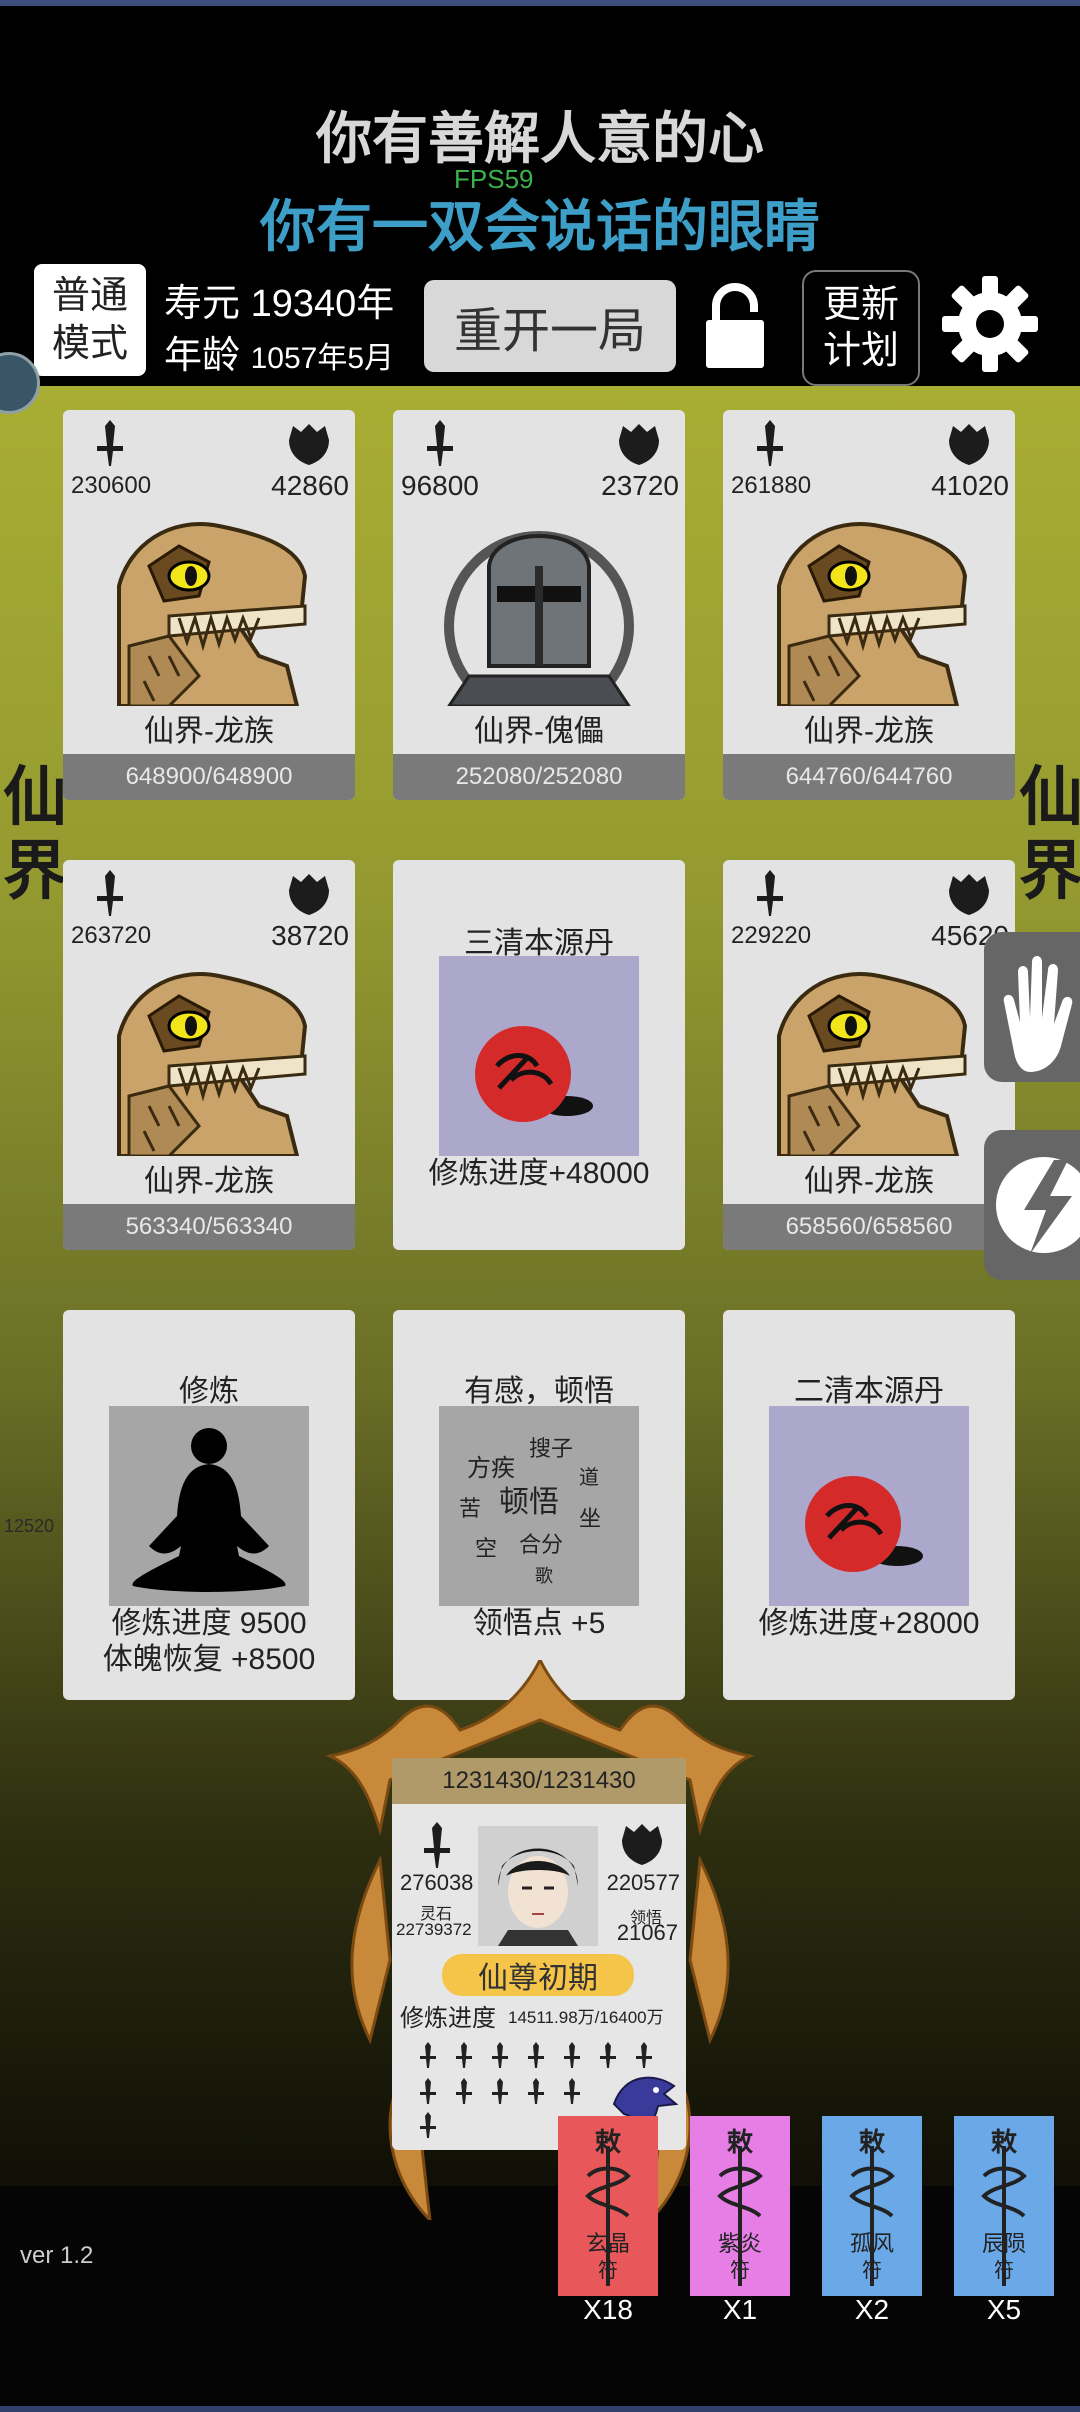 The height and width of the screenshot is (2412, 1080). I want to click on age-label: 年龄, so click(202, 356).